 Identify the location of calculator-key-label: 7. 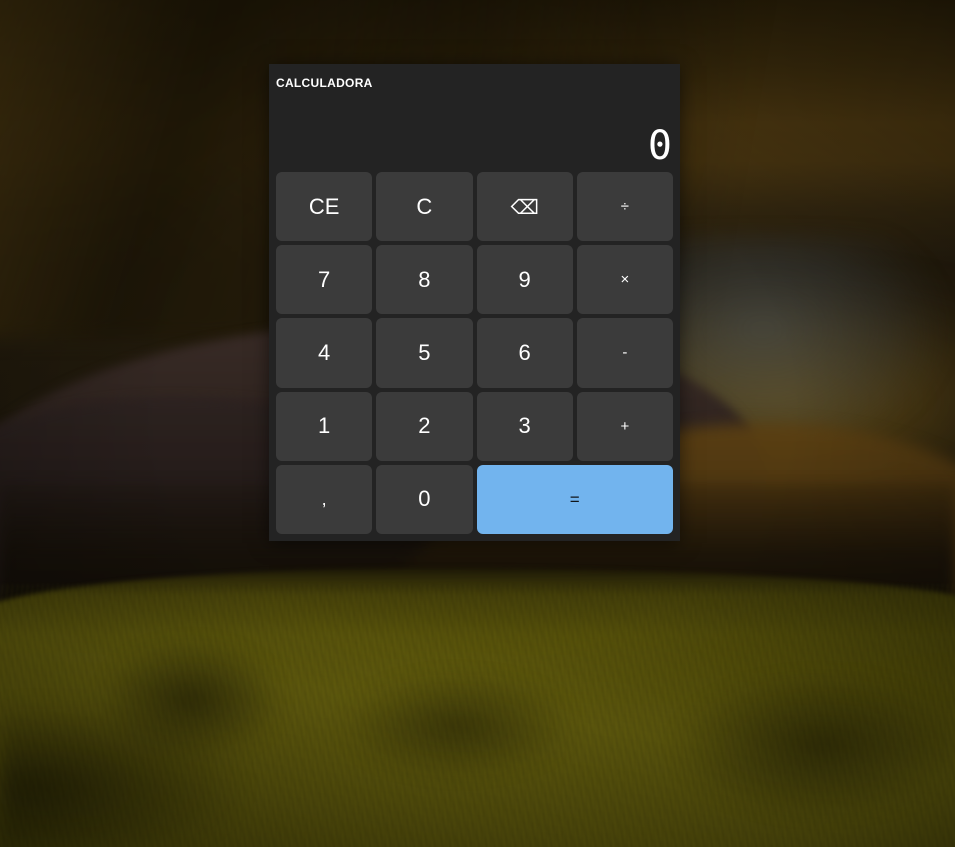
(324, 279).